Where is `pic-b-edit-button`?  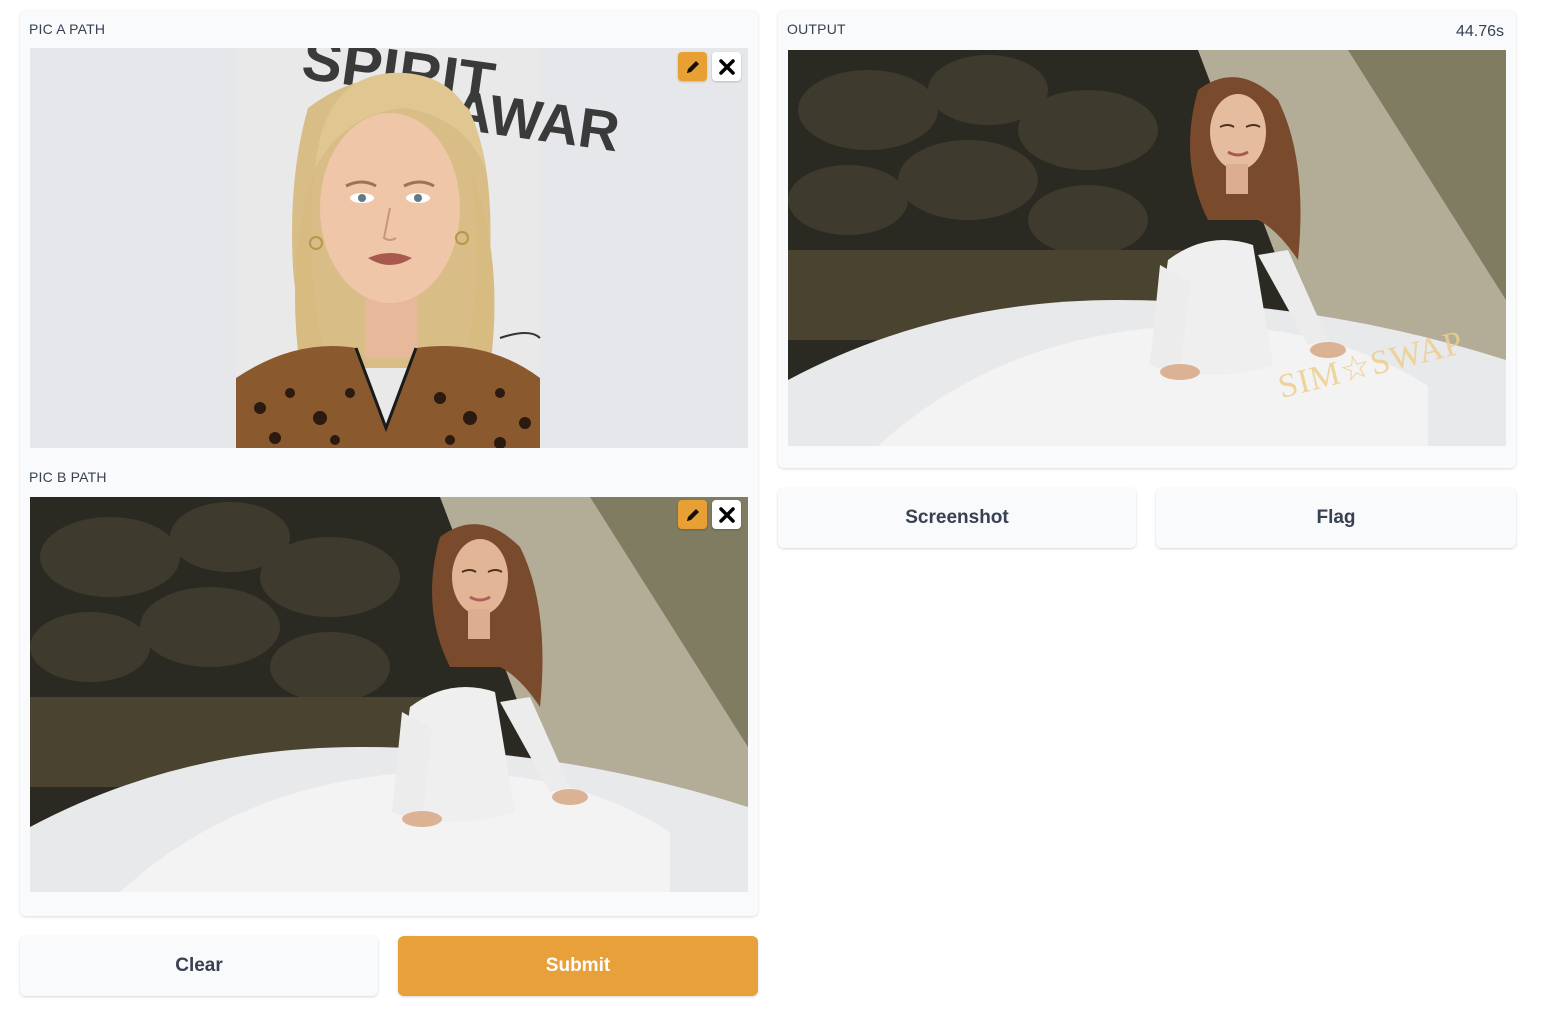
pic-b-edit-button is located at coordinates (692, 514).